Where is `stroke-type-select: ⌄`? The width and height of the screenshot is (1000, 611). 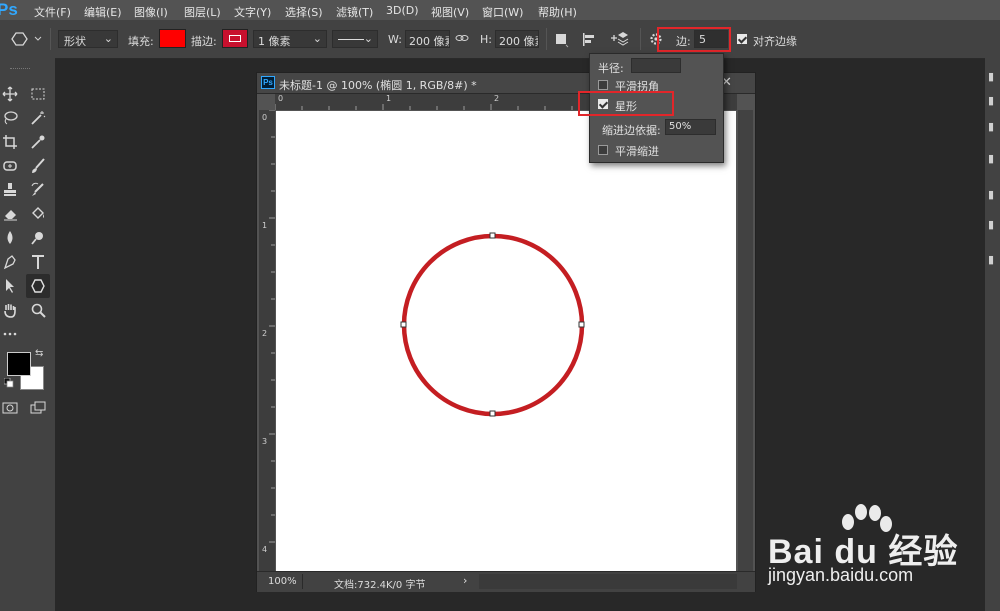
stroke-type-select: ⌄ is located at coordinates (355, 39).